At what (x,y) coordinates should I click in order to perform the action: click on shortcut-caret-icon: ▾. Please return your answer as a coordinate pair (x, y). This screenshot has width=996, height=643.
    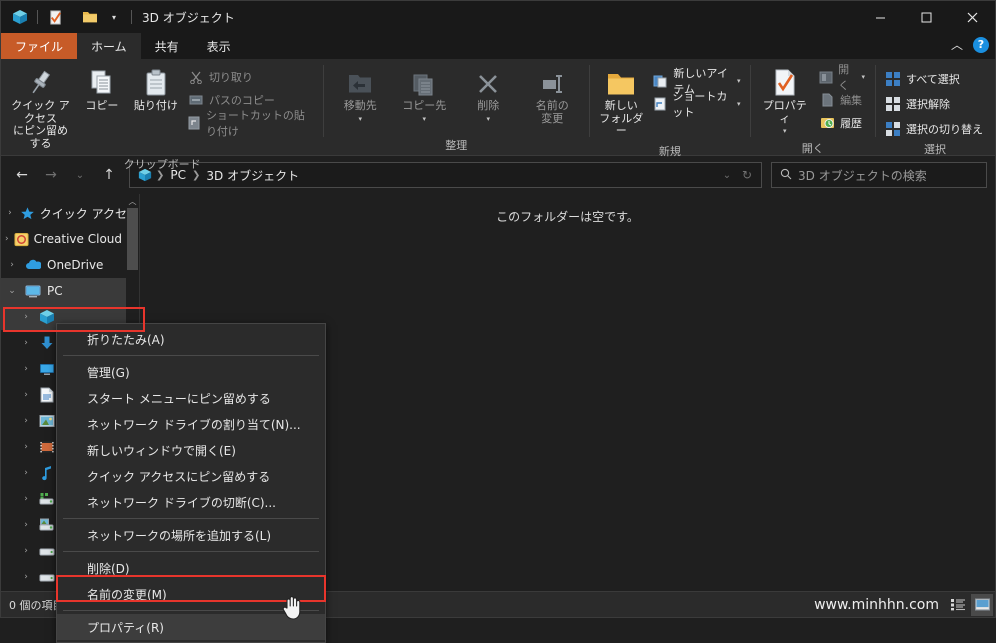
    Looking at the image, I should click on (739, 104).